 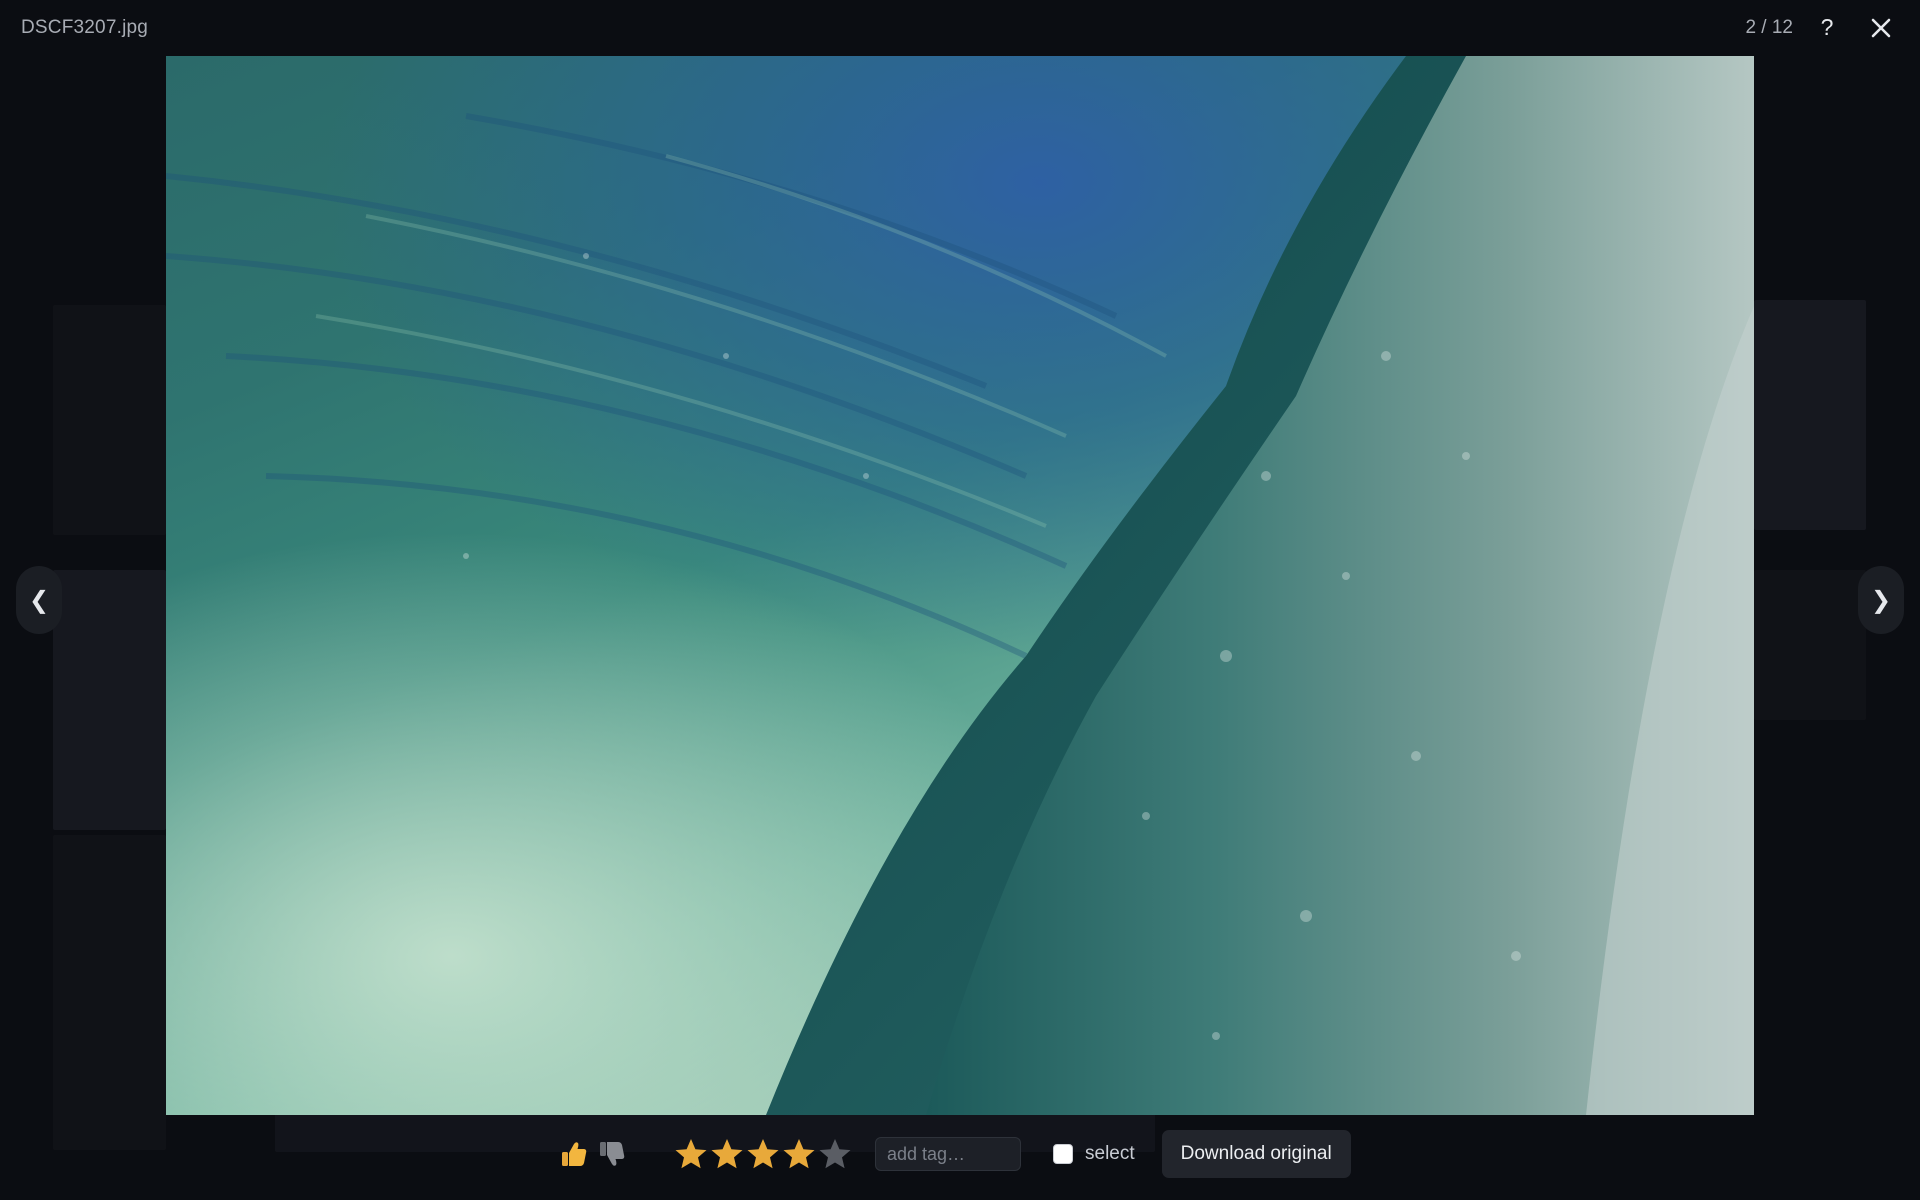 What do you see at coordinates (1881, 600) in the screenshot?
I see `next-photo-button: ❯` at bounding box center [1881, 600].